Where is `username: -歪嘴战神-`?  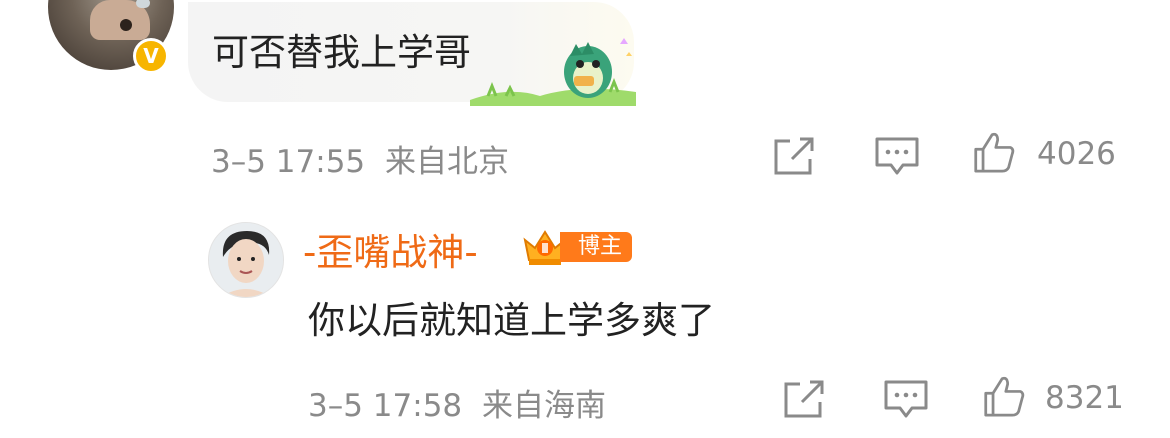 username: -歪嘴战神- is located at coordinates (390, 249).